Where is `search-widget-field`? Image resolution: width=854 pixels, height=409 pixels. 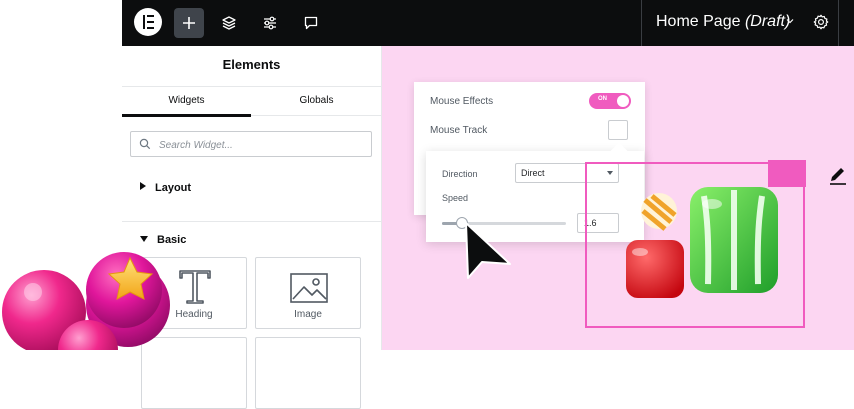 search-widget-field is located at coordinates (251, 144).